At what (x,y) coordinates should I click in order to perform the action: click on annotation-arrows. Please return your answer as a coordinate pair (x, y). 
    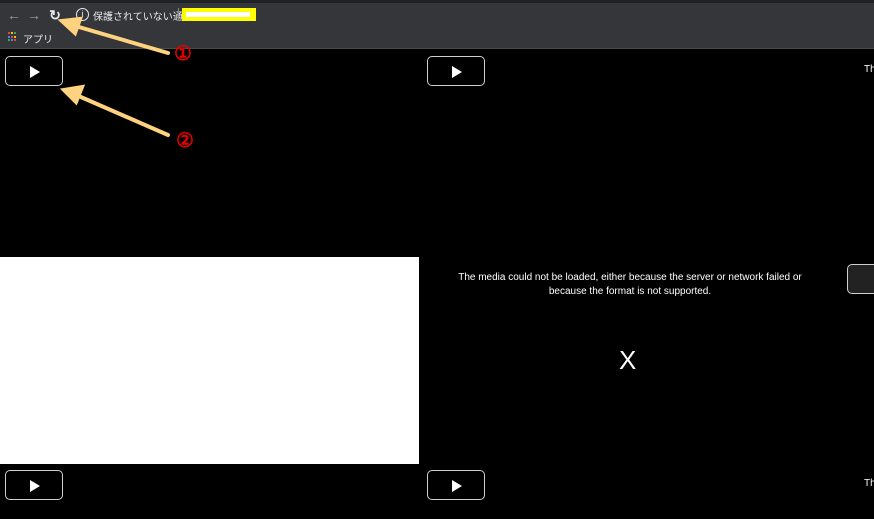
    Looking at the image, I should click on (113, 76).